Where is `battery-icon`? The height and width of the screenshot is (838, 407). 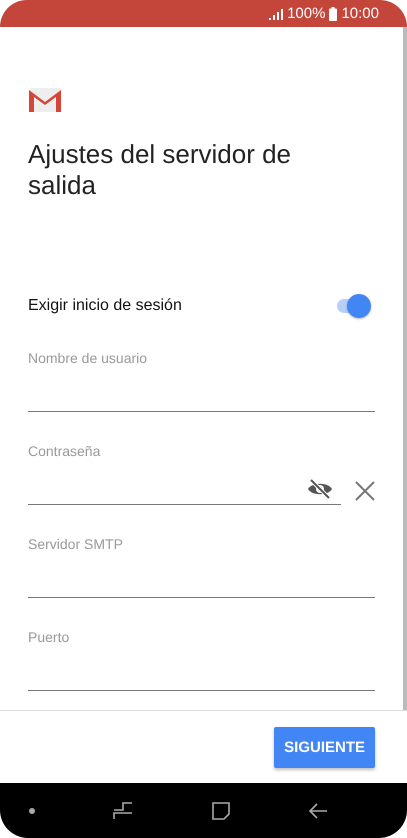 battery-icon is located at coordinates (333, 13).